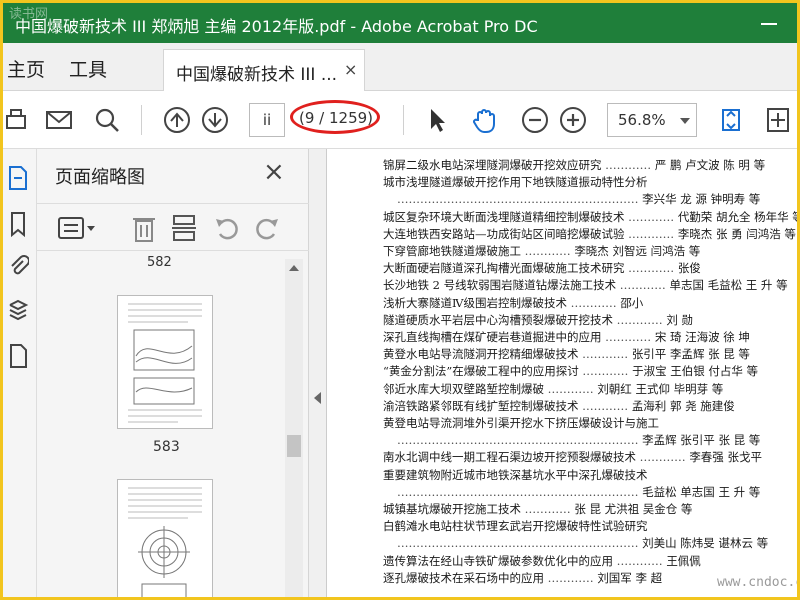  What do you see at coordinates (515, 526) in the screenshot?
I see `toc-entry: 白鹤滩水电站柱状节理玄武岩开挖爆破特性试验研究` at bounding box center [515, 526].